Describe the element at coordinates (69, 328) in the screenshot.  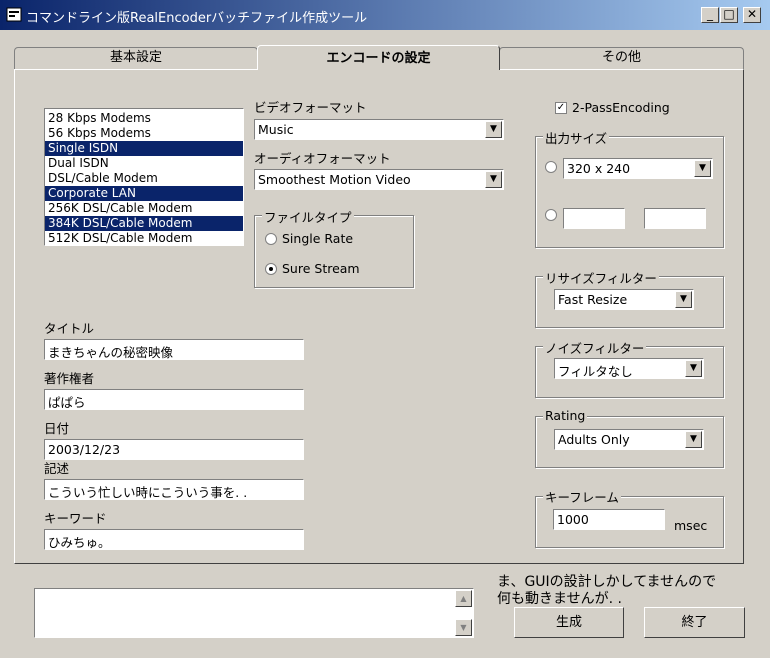
I see `title-label: タイトル` at that location.